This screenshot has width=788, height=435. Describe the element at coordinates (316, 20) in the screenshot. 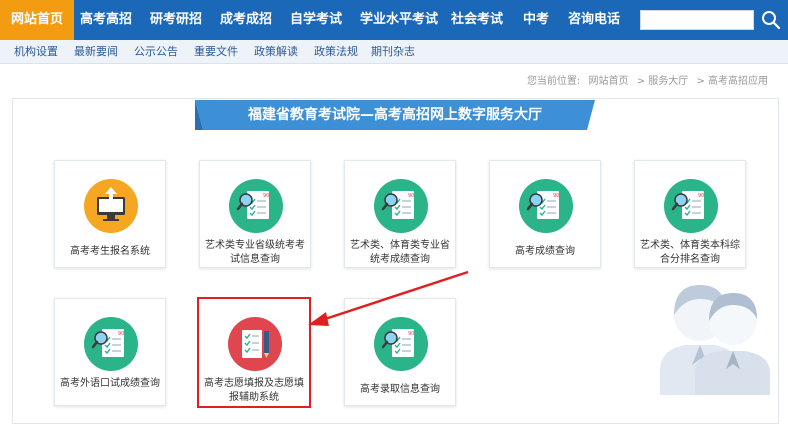

I see `nav-zixue: 自学考试` at that location.